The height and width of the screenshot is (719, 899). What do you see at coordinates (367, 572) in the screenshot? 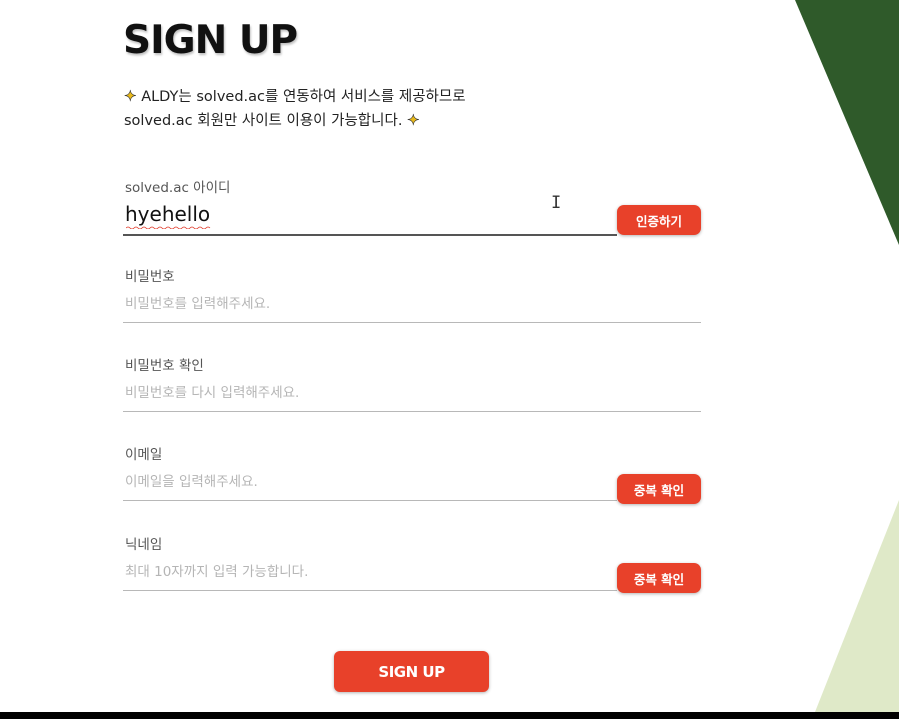
I see `nickname-input` at bounding box center [367, 572].